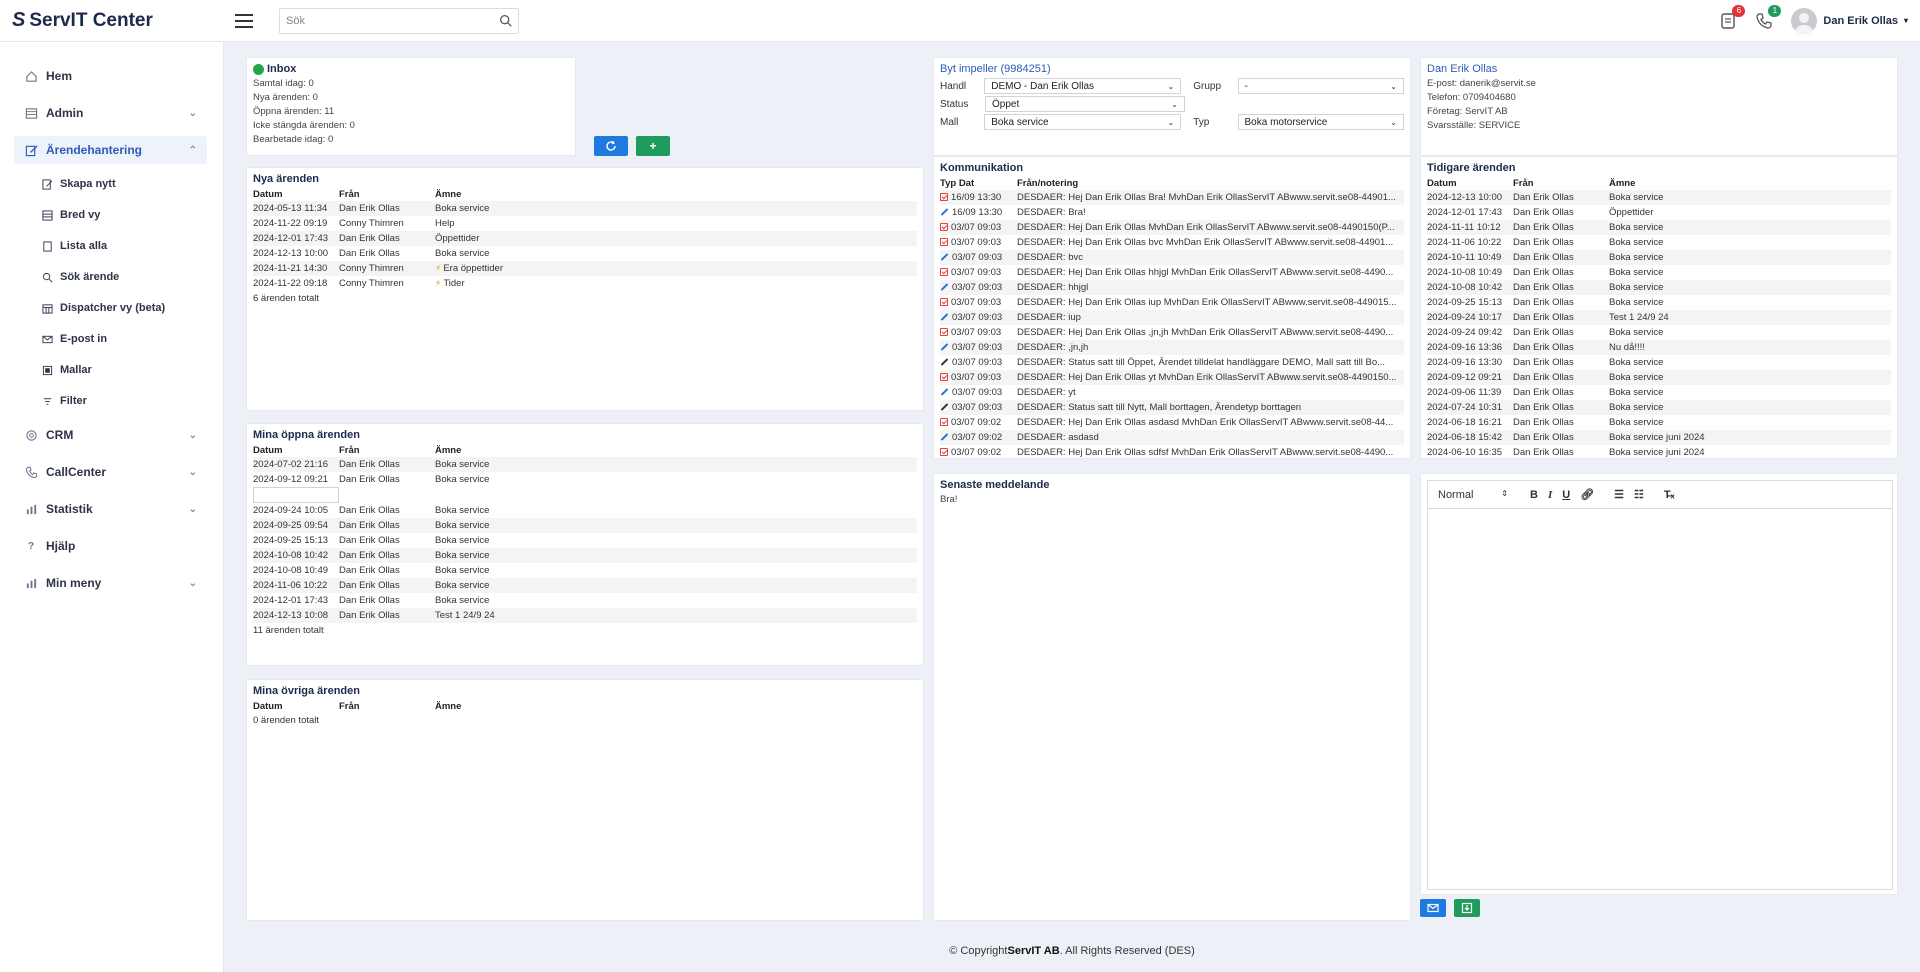 This screenshot has width=1920, height=972. Describe the element at coordinates (132, 308) in the screenshot. I see `sidebar-sub-dispatcher: Dispatcher vy (beta)` at that location.